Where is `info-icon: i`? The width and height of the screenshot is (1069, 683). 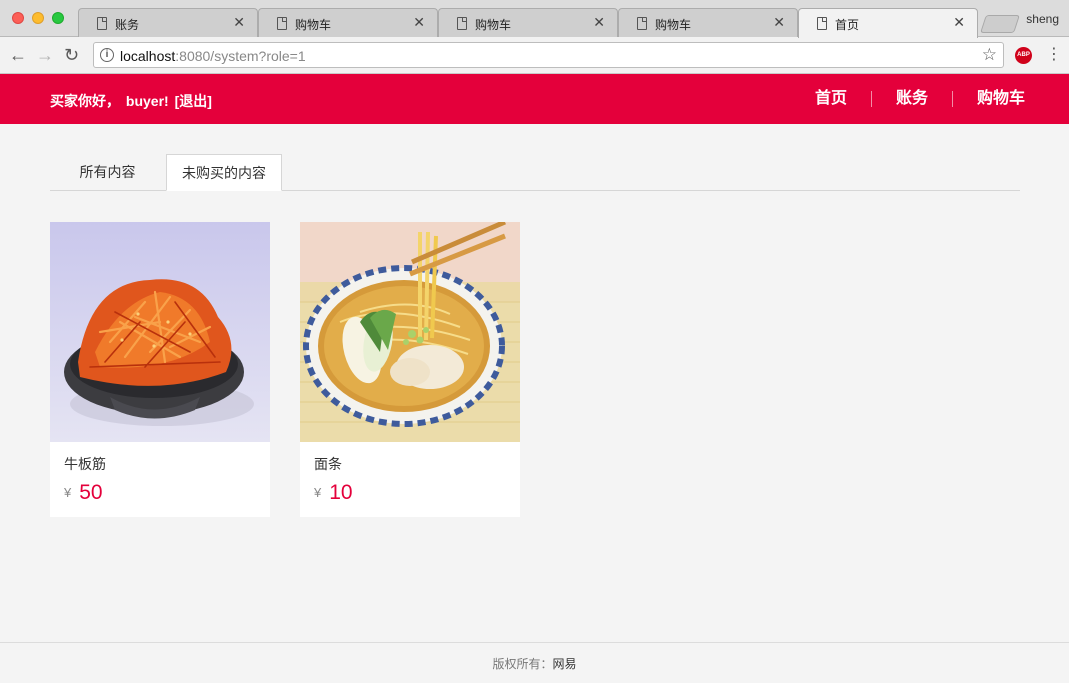 info-icon: i is located at coordinates (107, 55).